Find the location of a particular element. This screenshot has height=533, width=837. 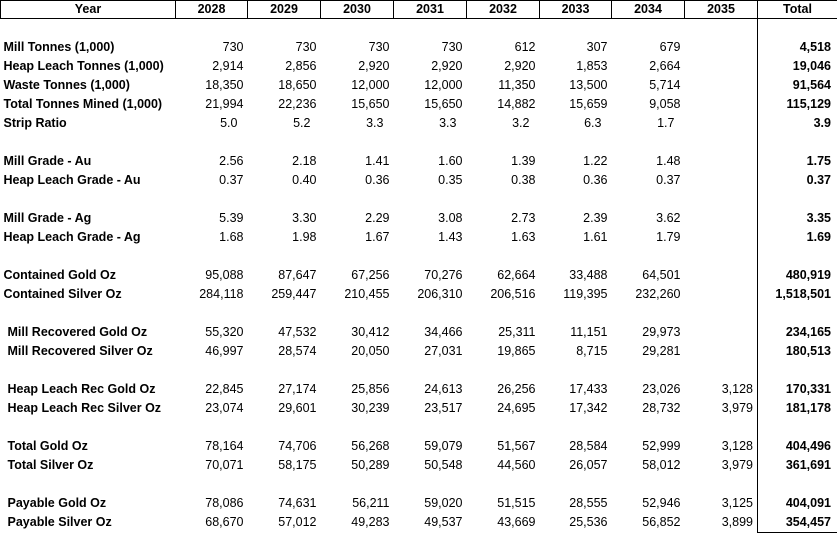

value-cell-2032: 0.38 is located at coordinates (503, 180).